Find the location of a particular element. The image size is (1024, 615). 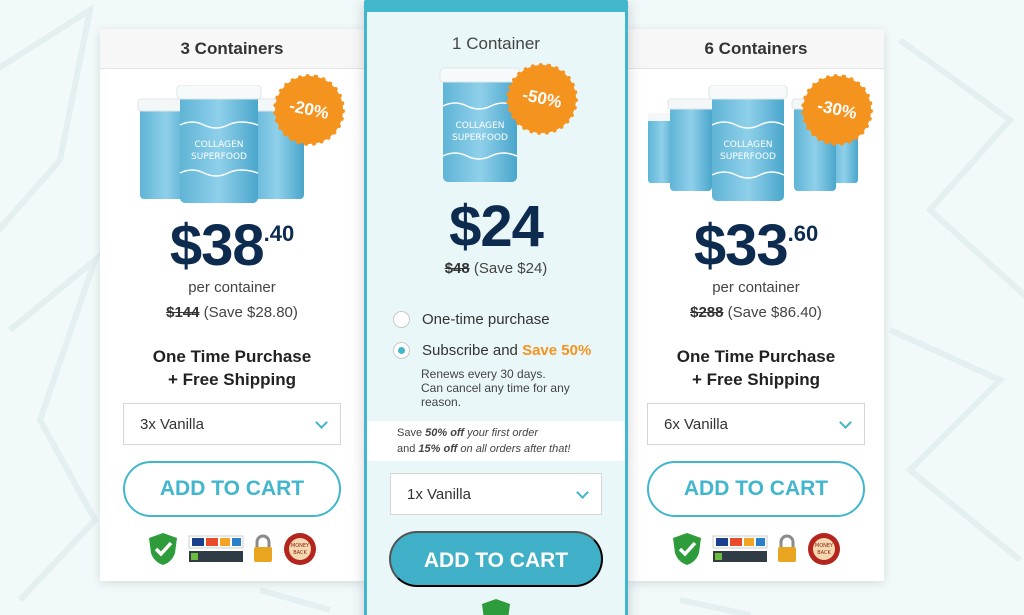

savings-text: (Save $28.80) is located at coordinates (250, 312).